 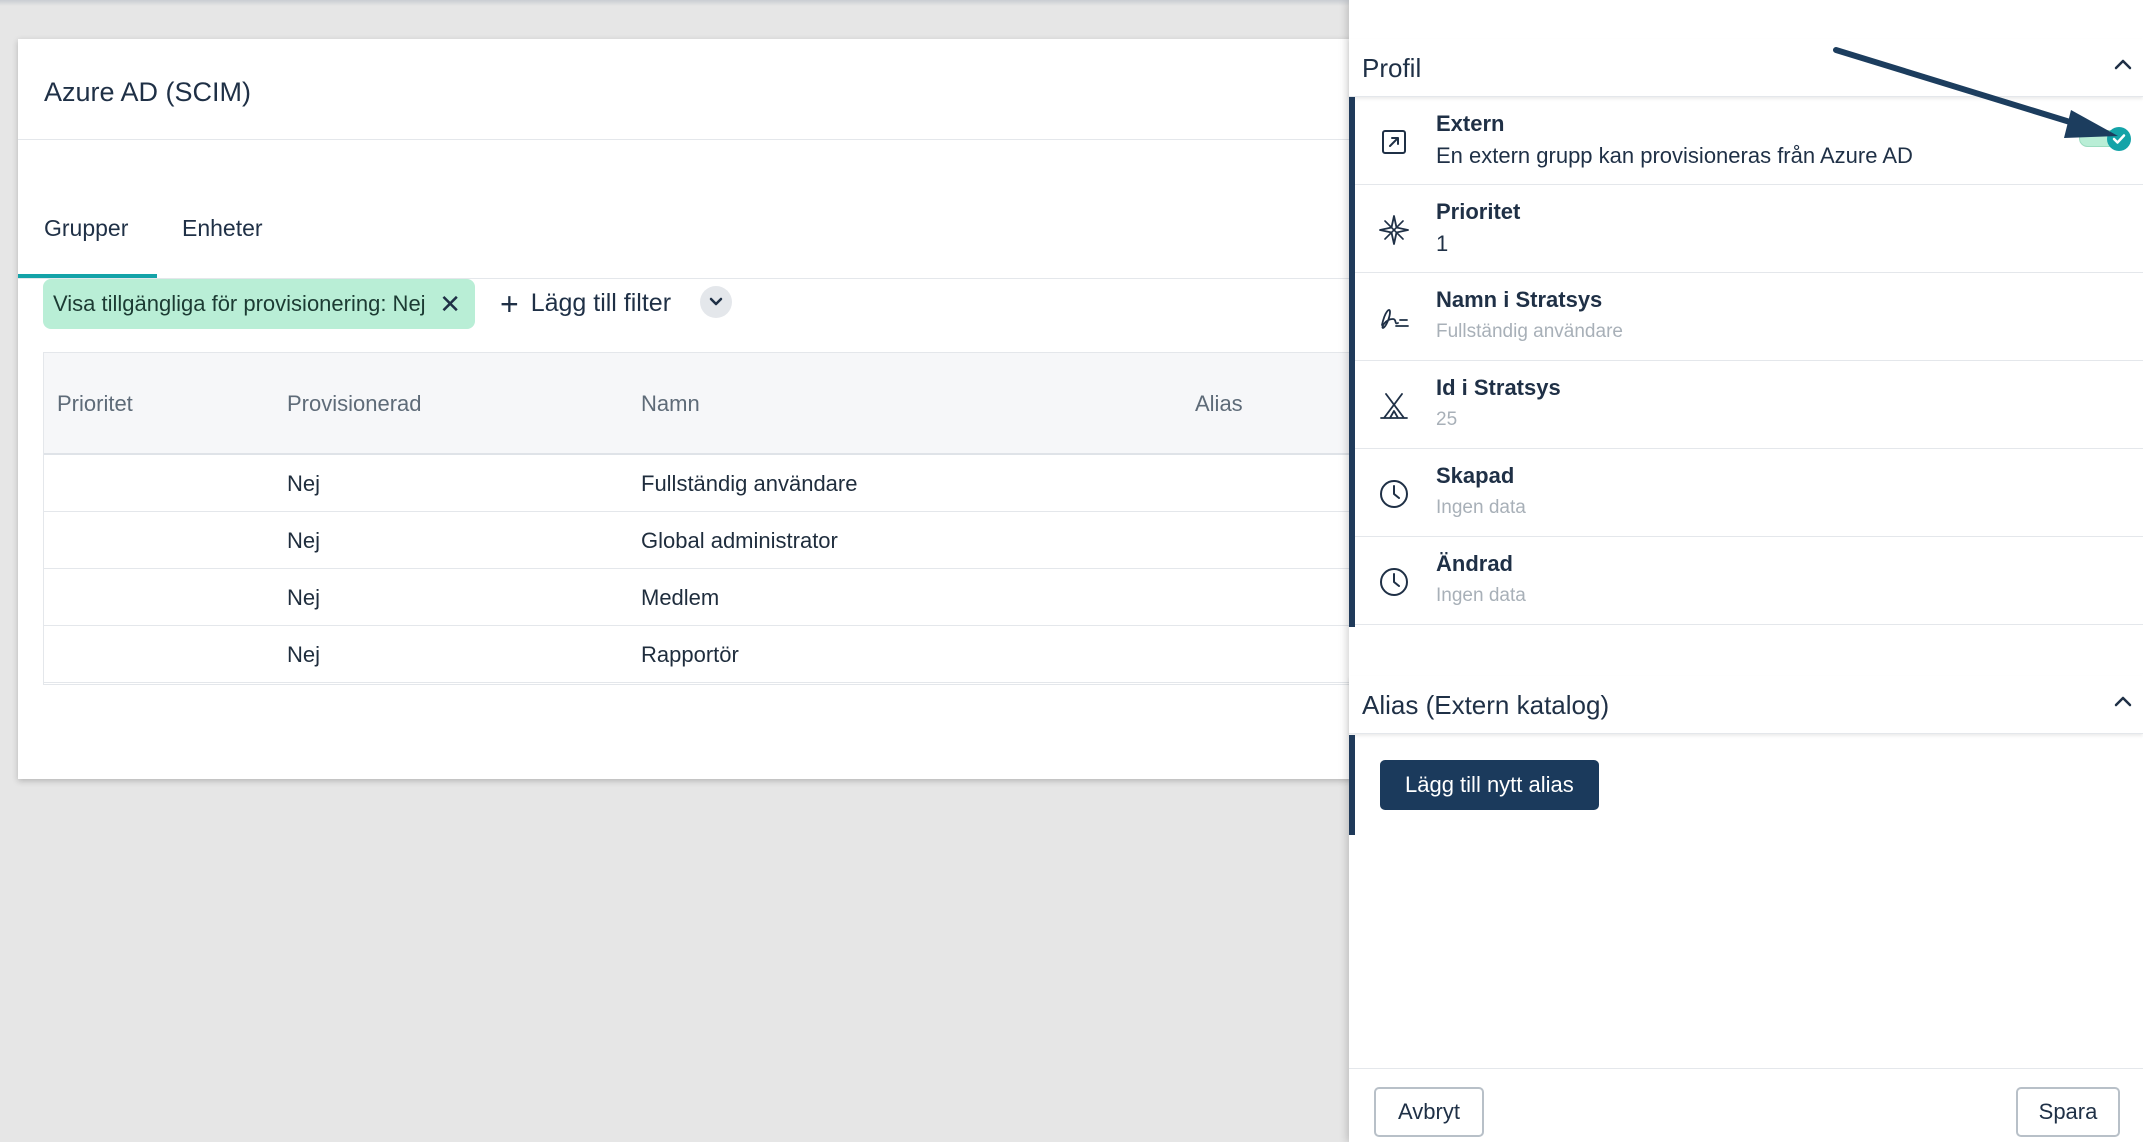 What do you see at coordinates (1749, 405) in the screenshot?
I see `profile-row-id-in-stratsys: Id i Stratsys 25` at bounding box center [1749, 405].